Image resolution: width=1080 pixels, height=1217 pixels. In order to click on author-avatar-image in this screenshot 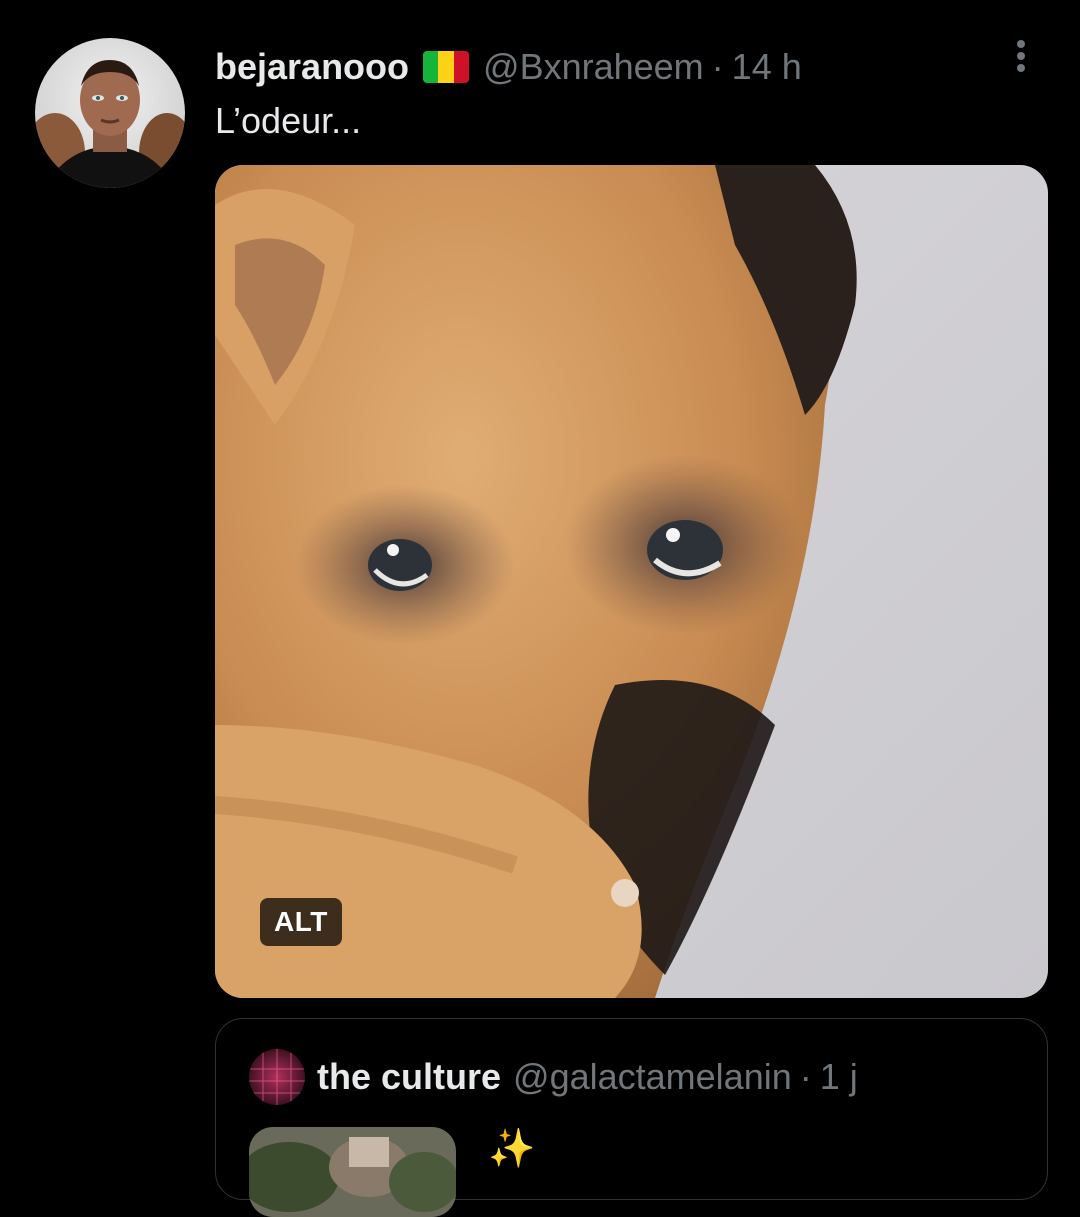, I will do `click(110, 113)`.